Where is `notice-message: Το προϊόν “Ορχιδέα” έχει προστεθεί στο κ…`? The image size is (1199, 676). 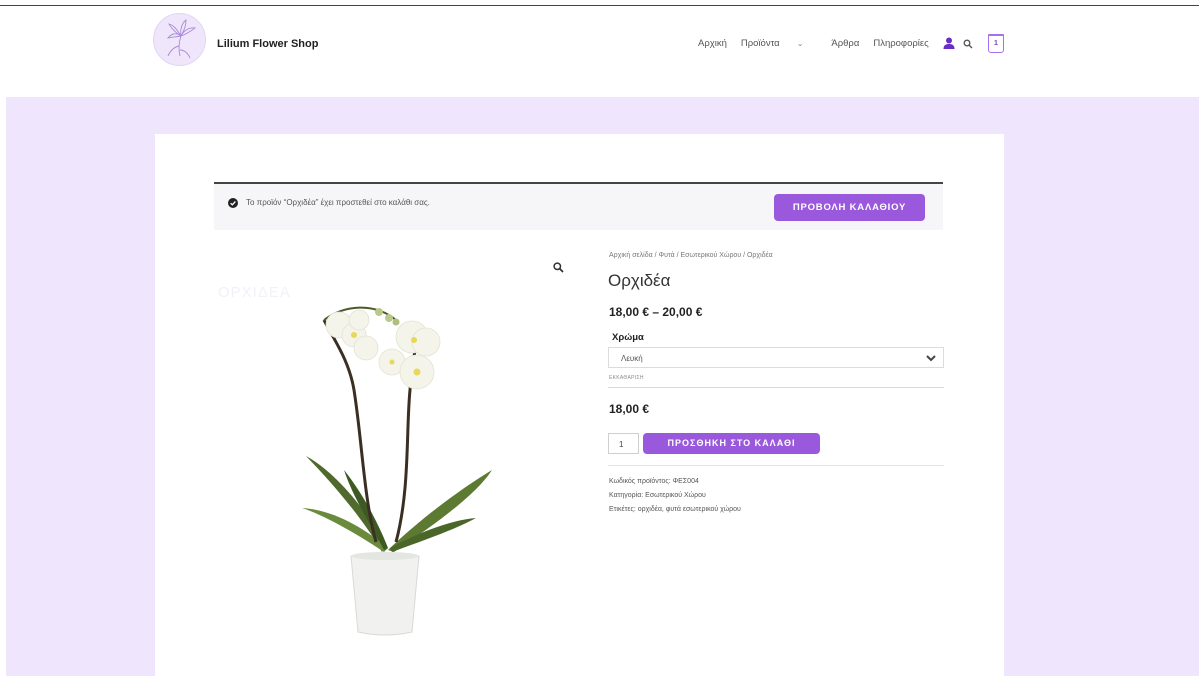 notice-message: Το προϊόν “Ορχιδέα” έχει προστεθεί στο κ… is located at coordinates (338, 202).